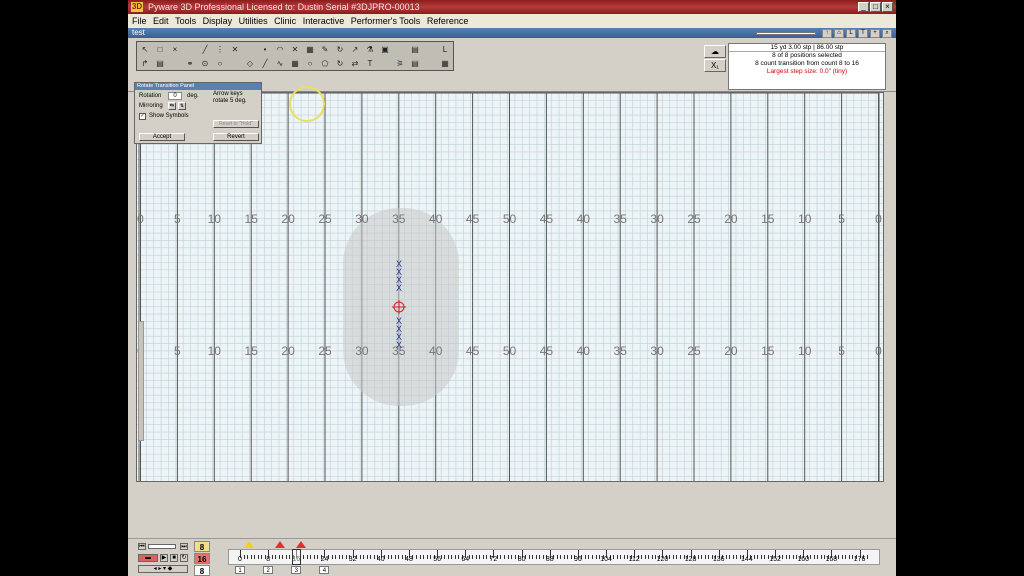 Image resolution: width=1024 pixels, height=576 pixels. I want to click on zoom-search-icon: ⌕, so click(887, 33).